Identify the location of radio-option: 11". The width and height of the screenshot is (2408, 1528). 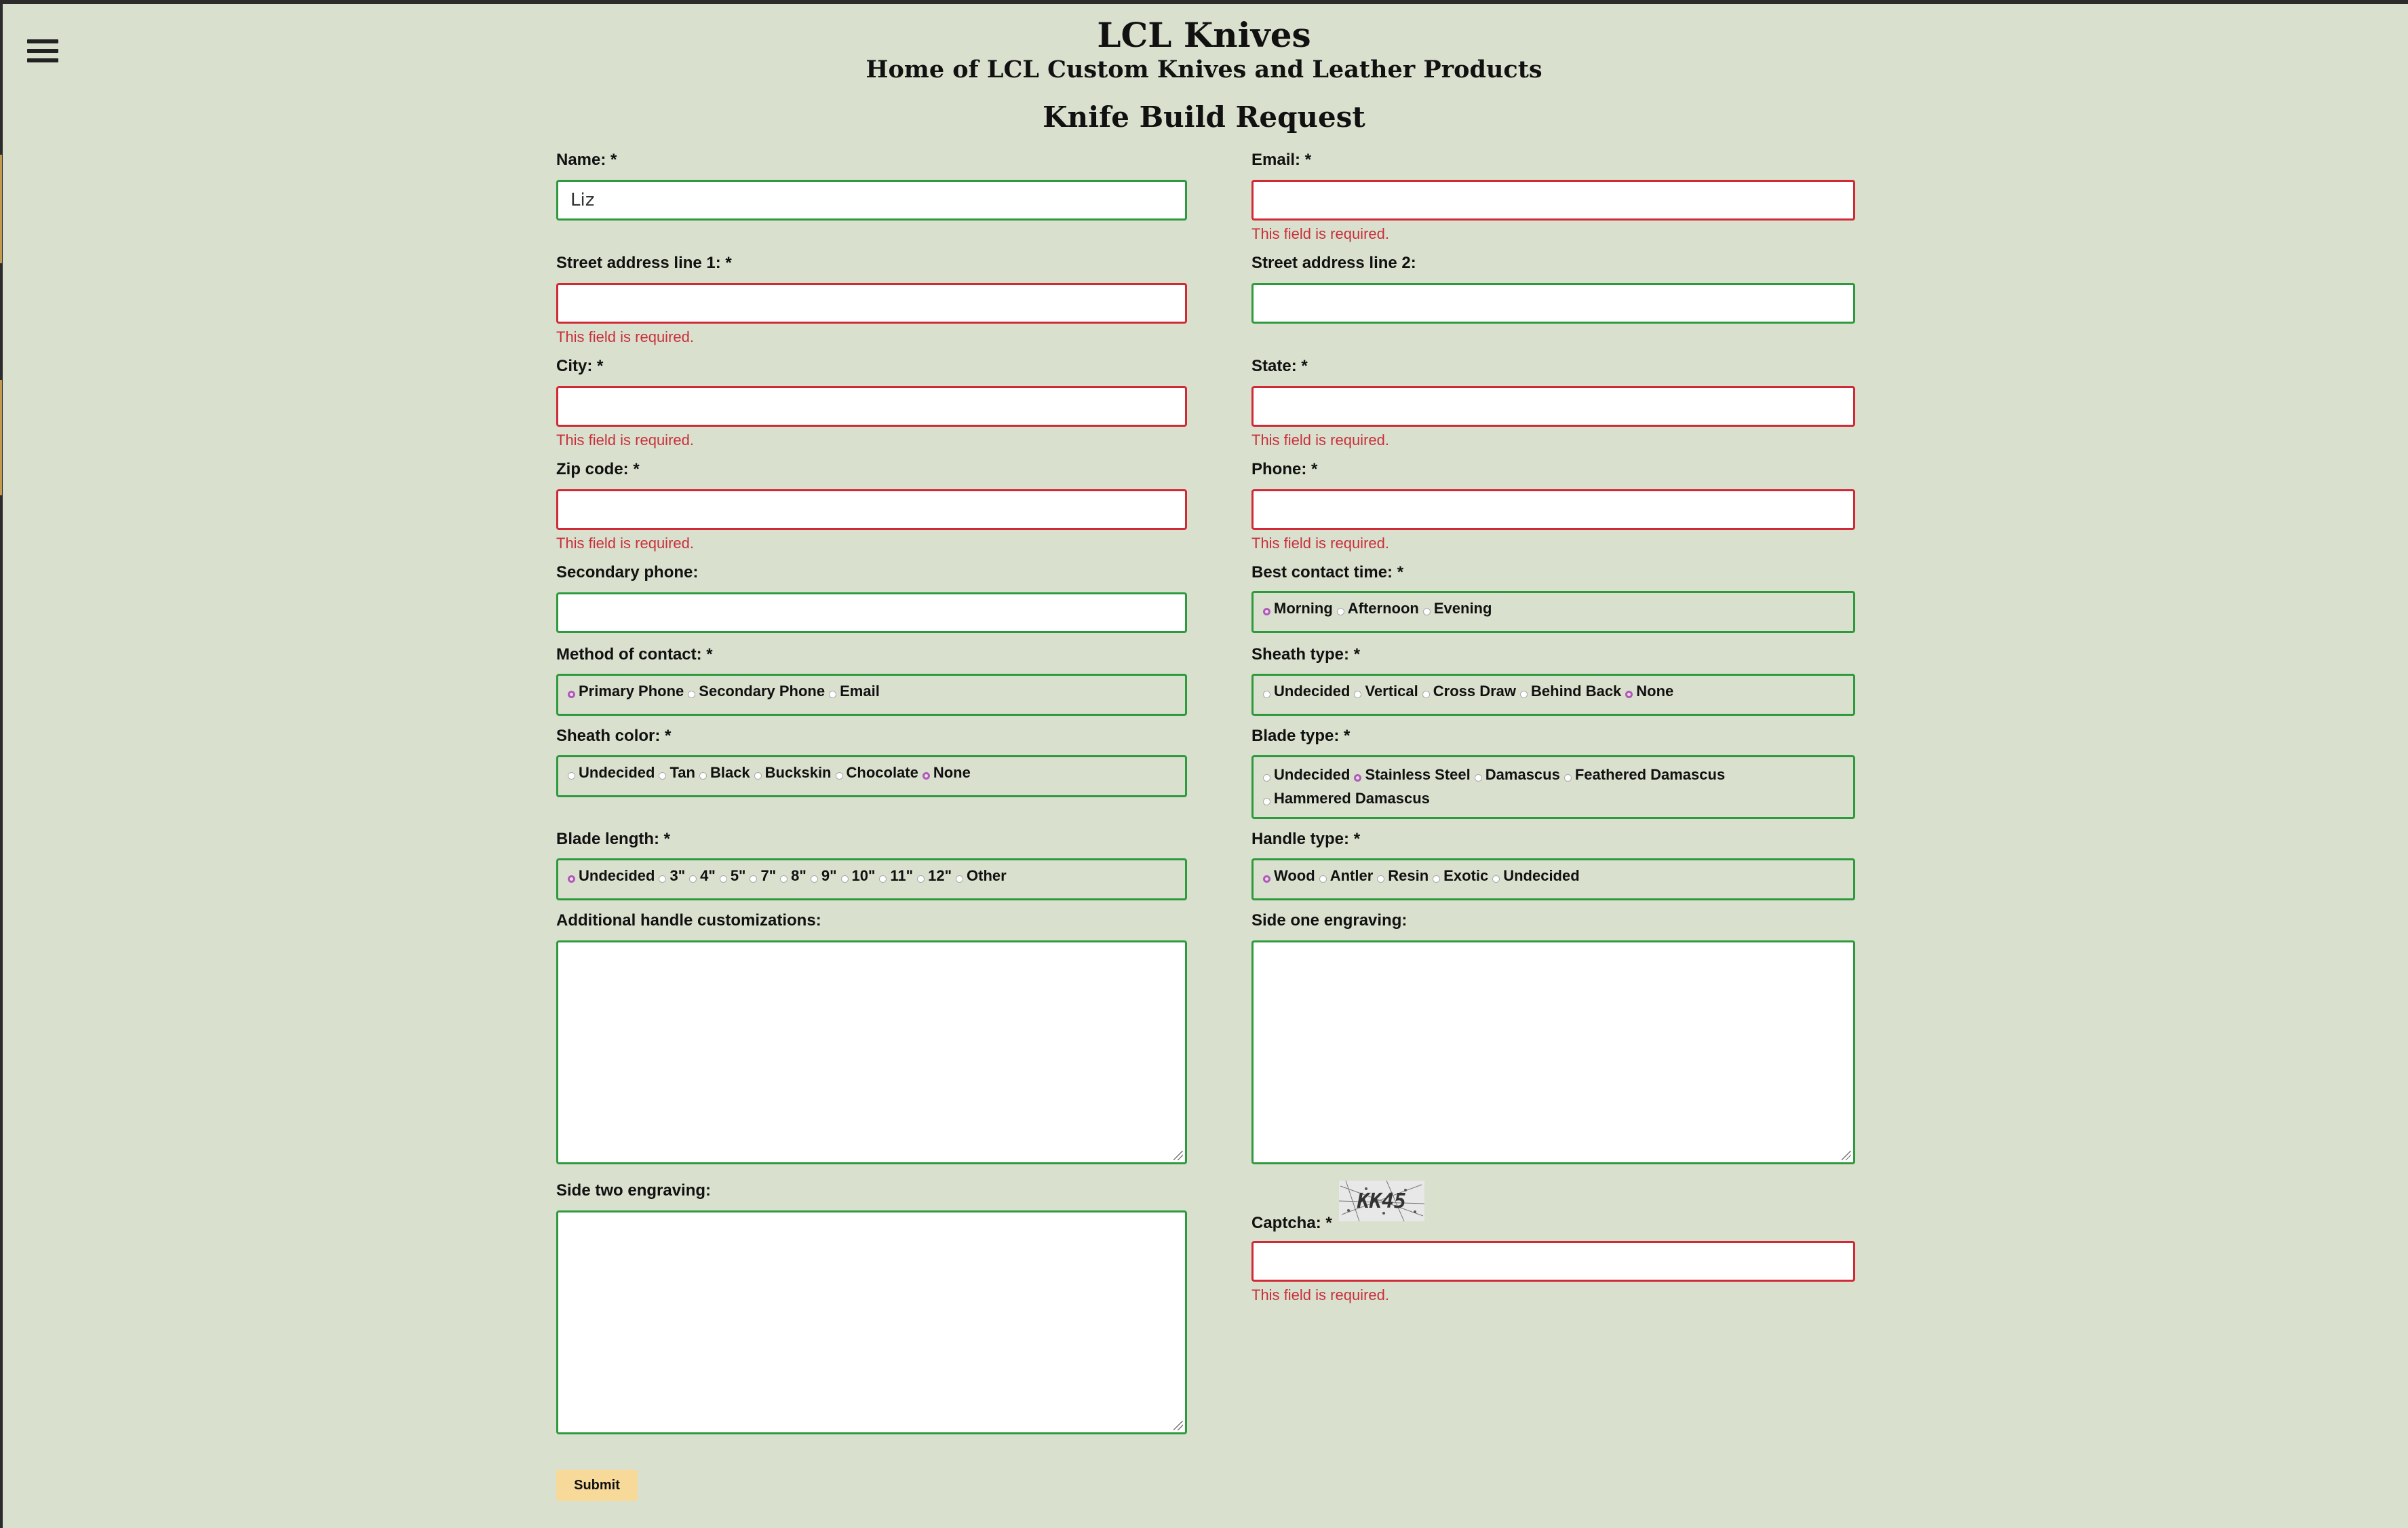
(896, 876).